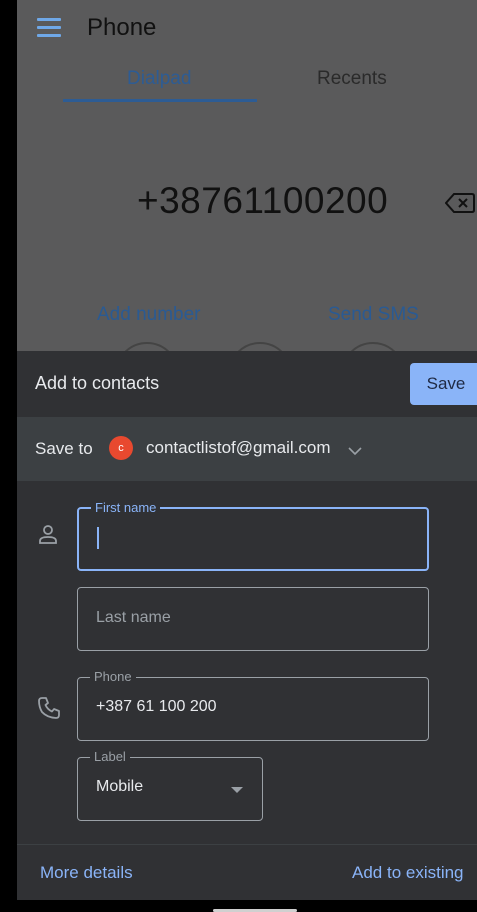 This screenshot has height=912, width=477. Describe the element at coordinates (408, 873) in the screenshot. I see `add-to-existing-button: Add to existing` at that location.